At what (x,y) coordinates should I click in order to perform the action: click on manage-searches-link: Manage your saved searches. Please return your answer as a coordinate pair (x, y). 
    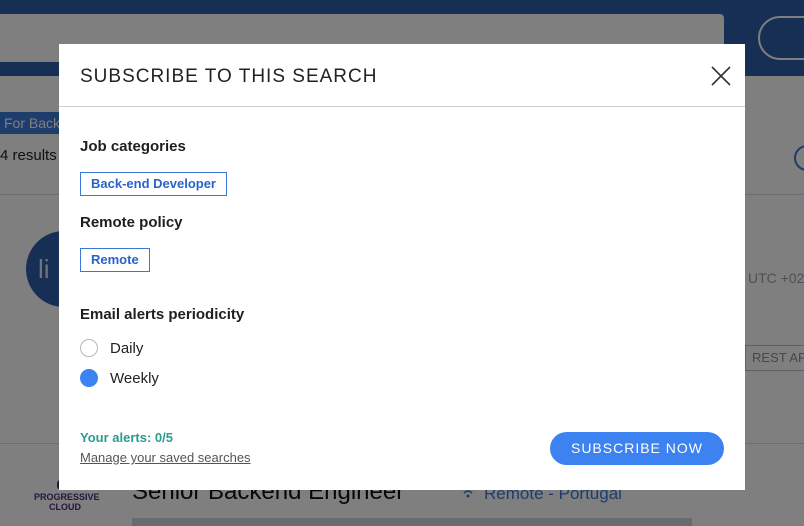
    Looking at the image, I should click on (165, 457).